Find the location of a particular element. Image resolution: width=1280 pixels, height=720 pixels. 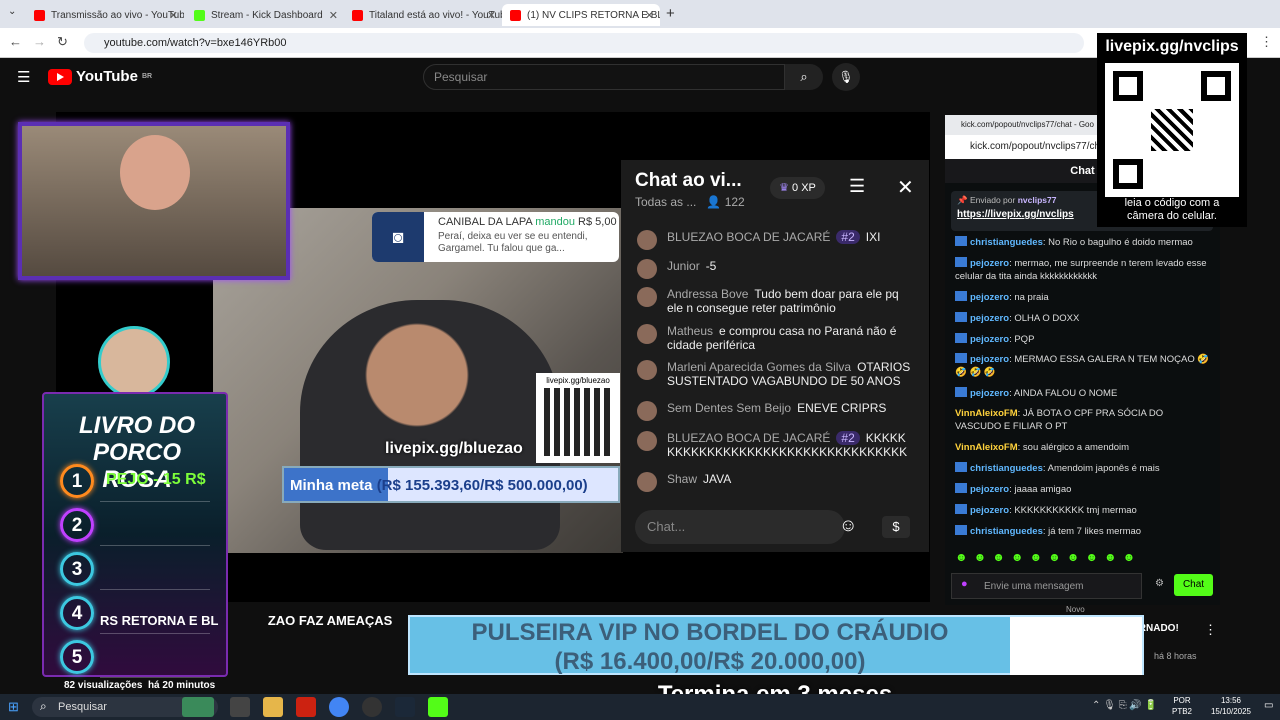

super-chat-icon: $ is located at coordinates (896, 527).